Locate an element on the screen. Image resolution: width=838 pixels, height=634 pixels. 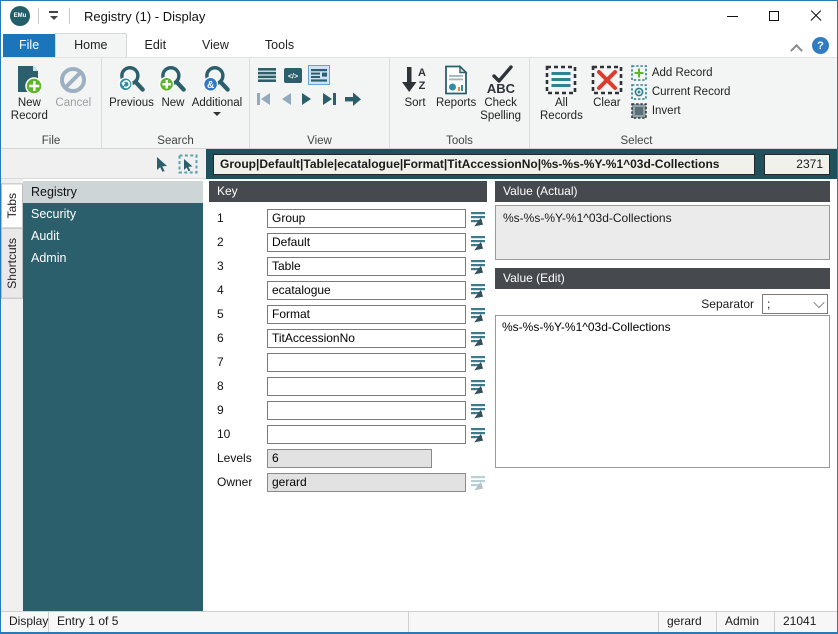
current-record-button: Current Record is located at coordinates (681, 92).